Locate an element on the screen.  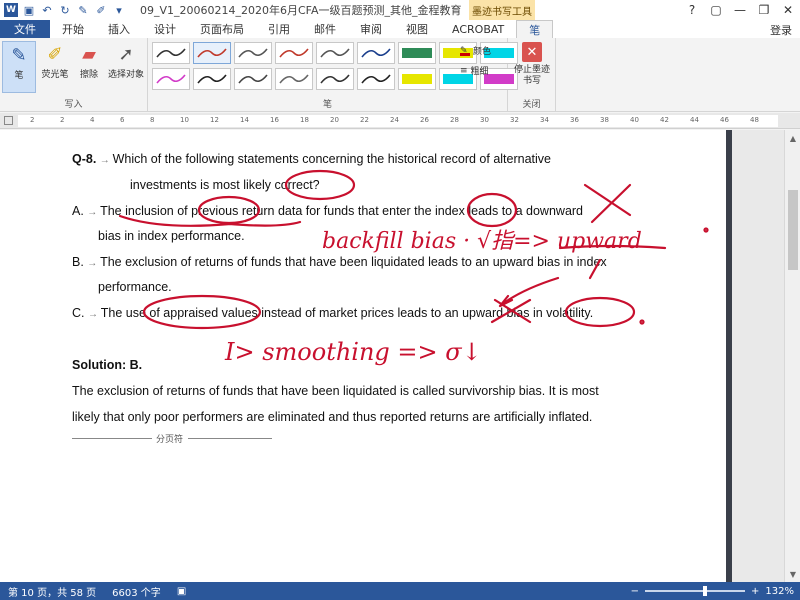
page-edge is located at coordinates (729, 356).